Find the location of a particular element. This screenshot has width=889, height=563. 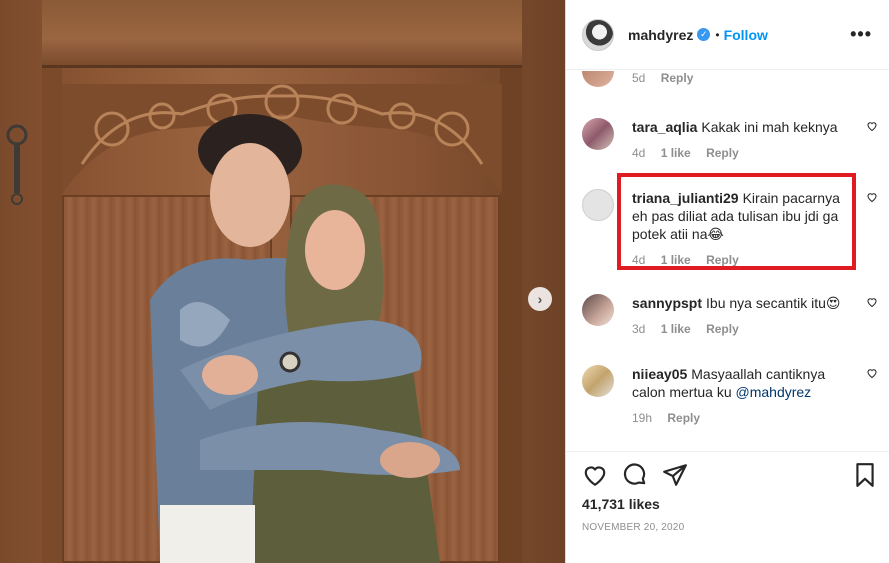

author-username: mahdyrez is located at coordinates (660, 35).